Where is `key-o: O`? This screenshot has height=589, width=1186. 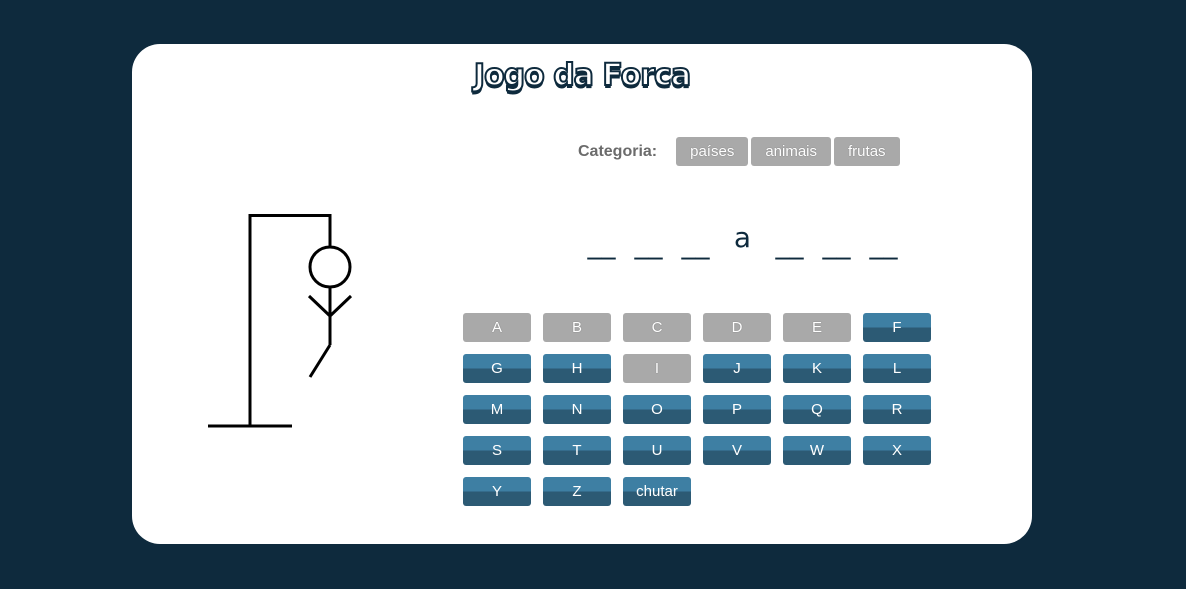 key-o: O is located at coordinates (657, 409).